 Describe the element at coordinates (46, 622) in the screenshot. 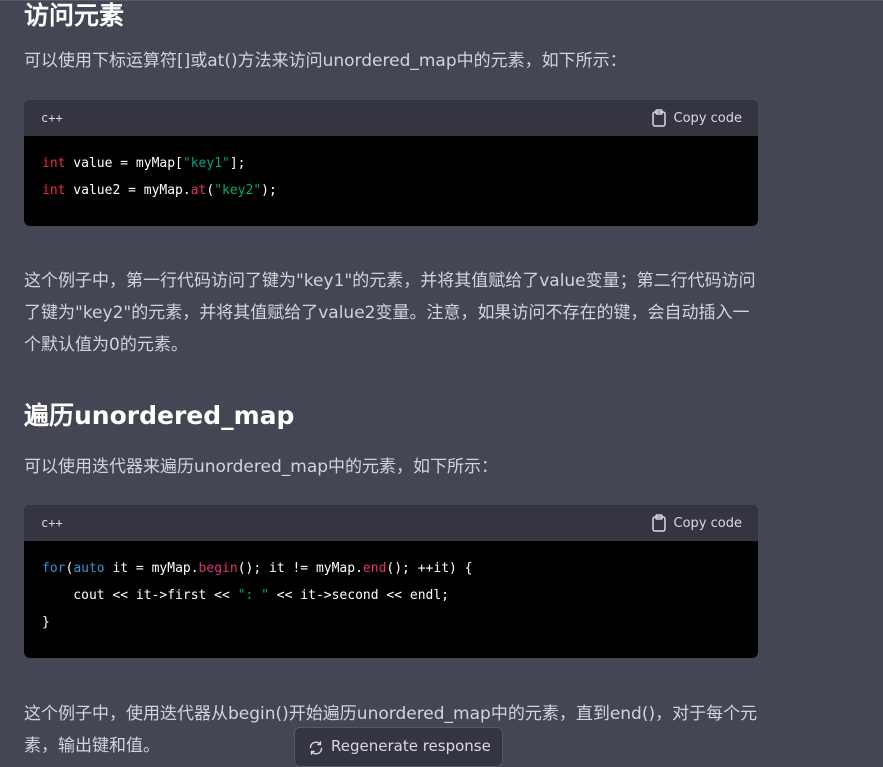

I see `code-token: }` at that location.